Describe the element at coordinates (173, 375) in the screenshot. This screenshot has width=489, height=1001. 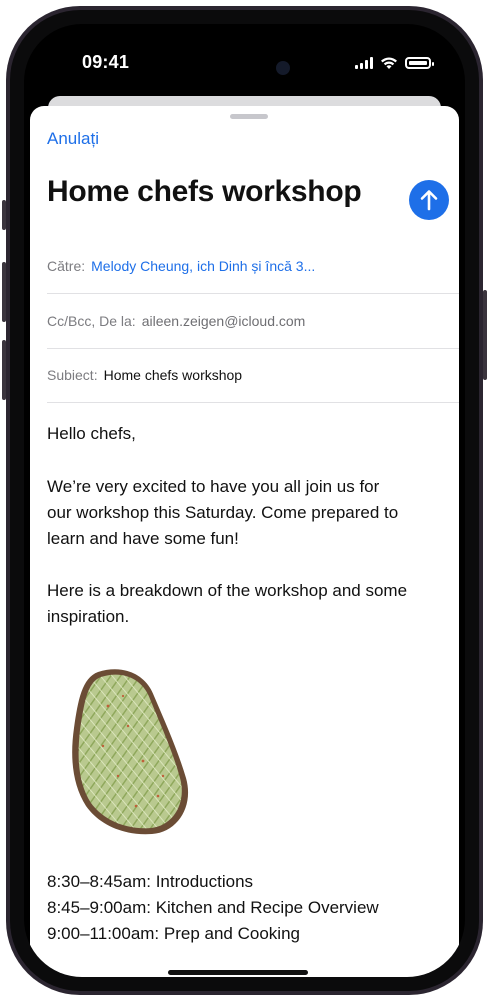
I see `subject-input: Home chefs workshop` at that location.